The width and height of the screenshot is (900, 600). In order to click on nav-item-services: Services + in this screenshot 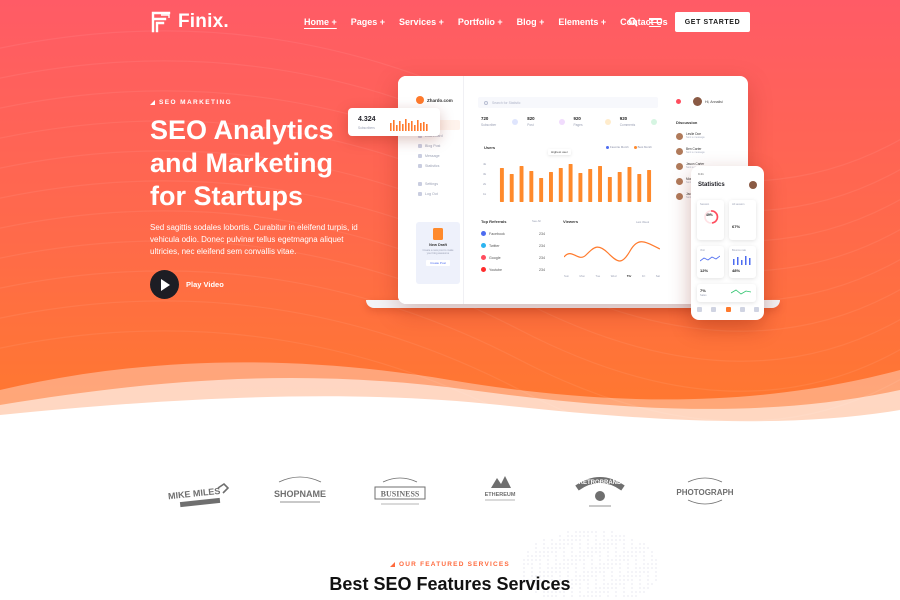, I will do `click(421, 22)`.